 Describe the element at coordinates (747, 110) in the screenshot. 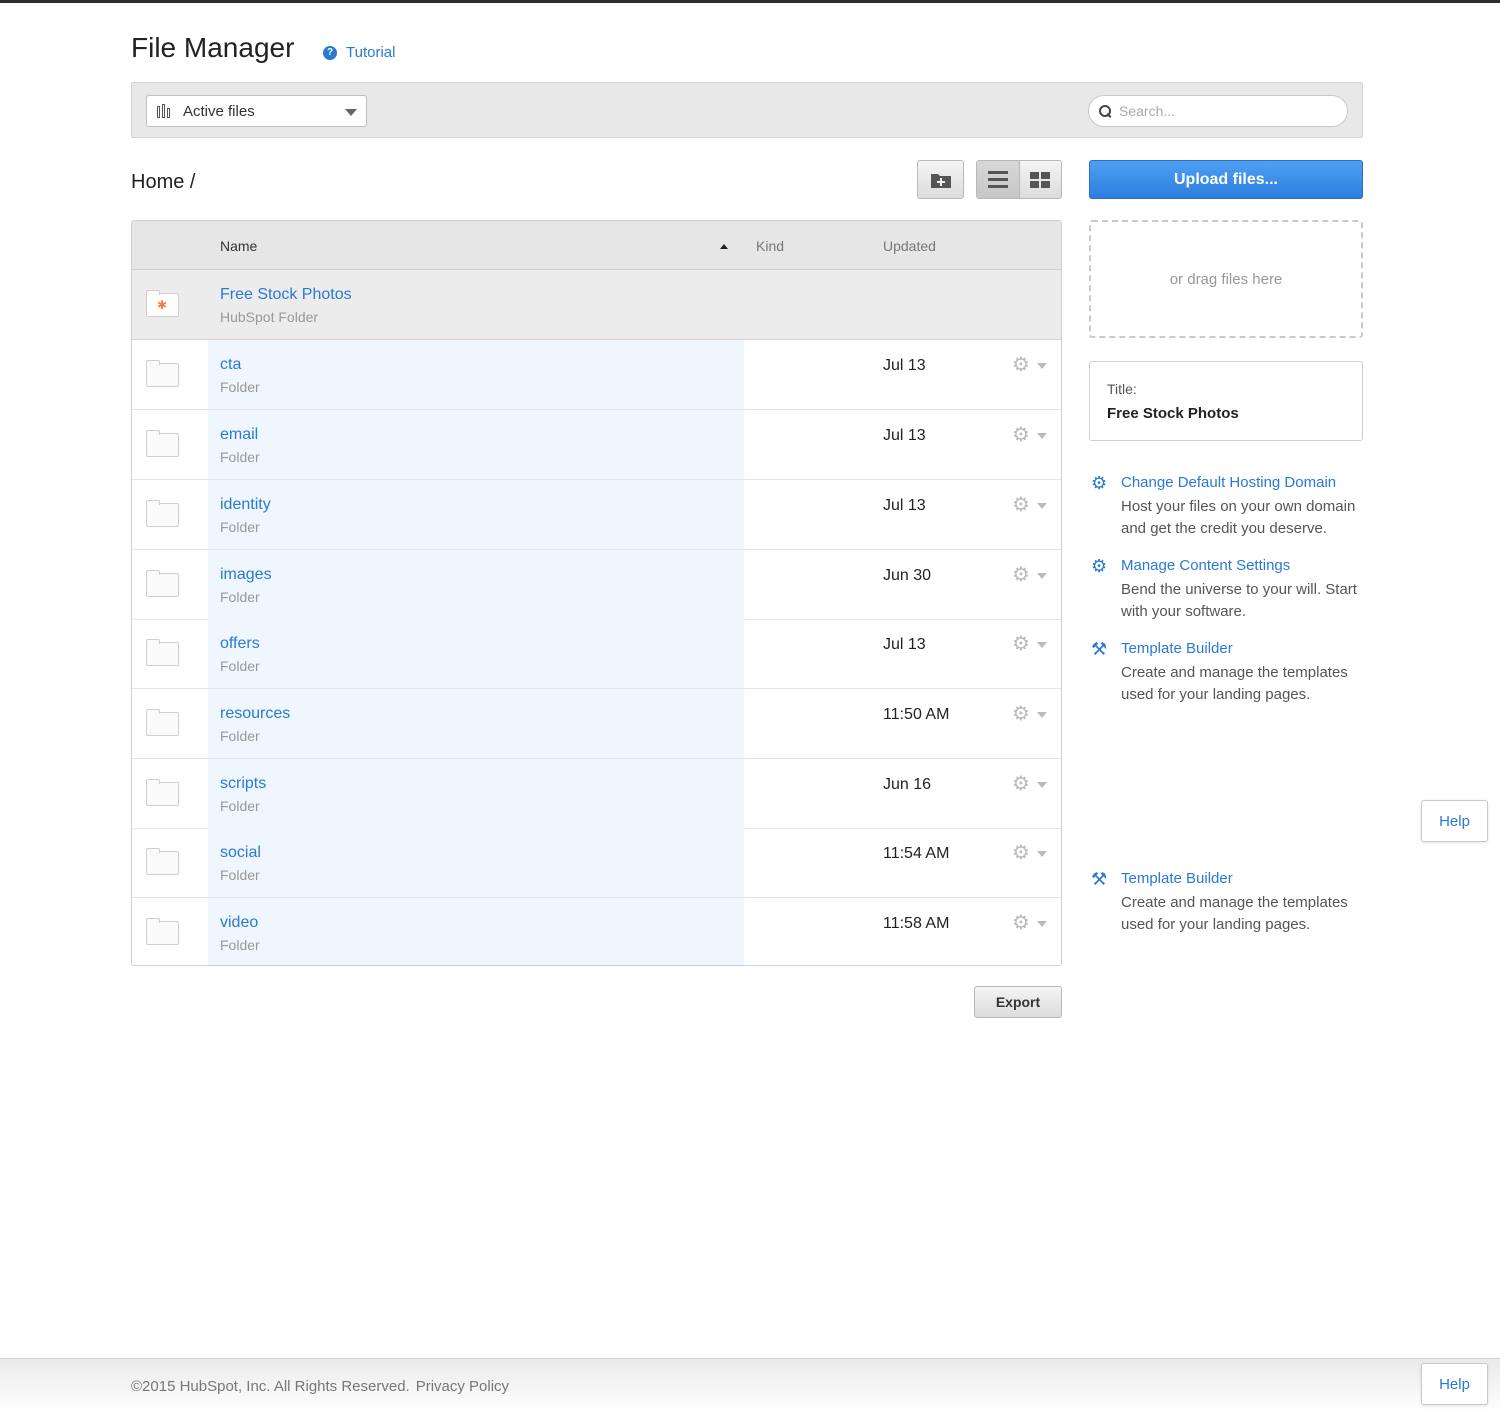

I see `filter-toolbar: Active files` at that location.